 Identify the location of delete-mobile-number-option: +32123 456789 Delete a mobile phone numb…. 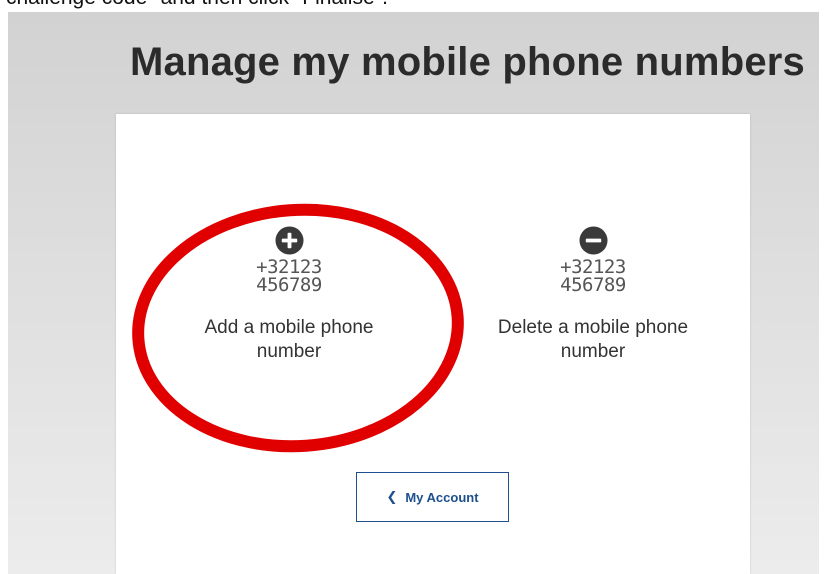
(593, 295).